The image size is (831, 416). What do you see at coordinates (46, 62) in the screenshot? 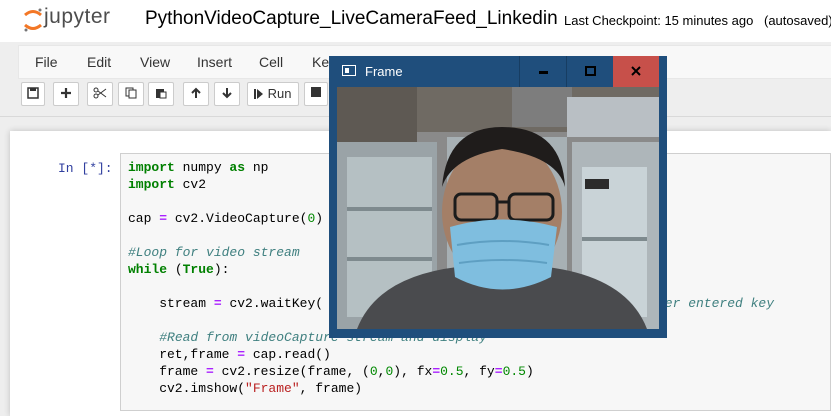
I see `menu-file: File` at bounding box center [46, 62].